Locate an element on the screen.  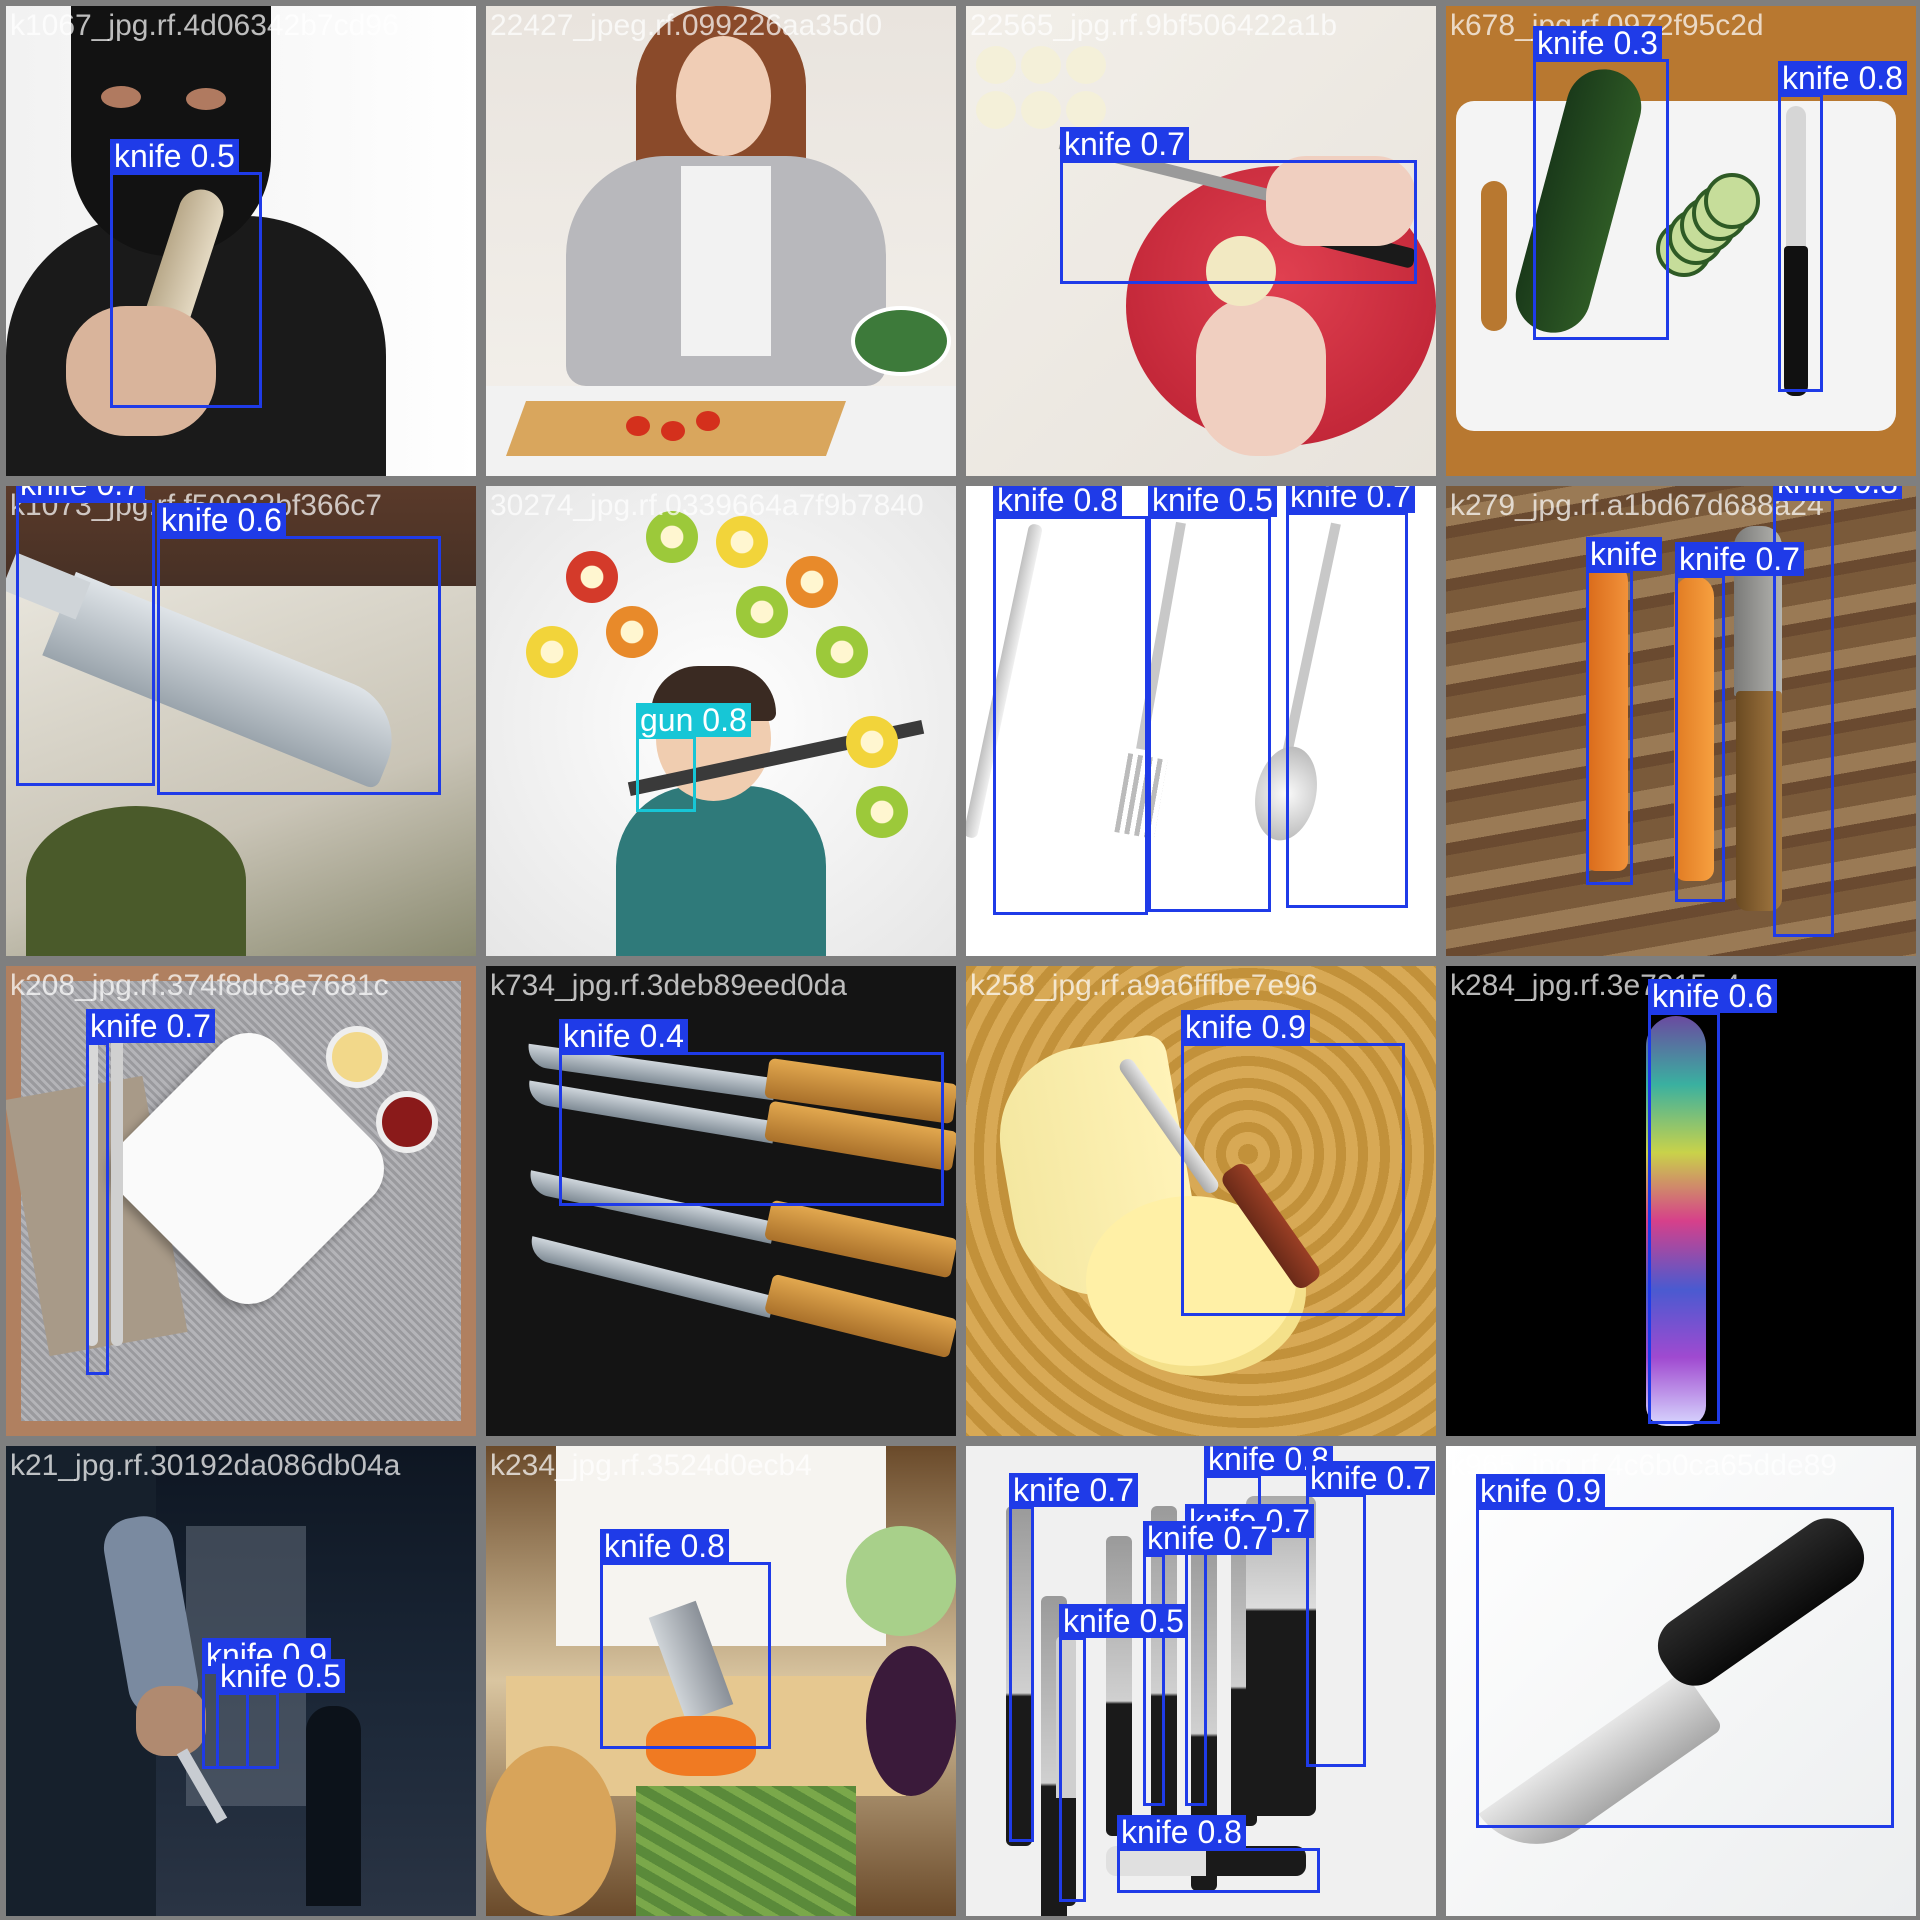
scene-table-setting is located at coordinates (241, 1201).